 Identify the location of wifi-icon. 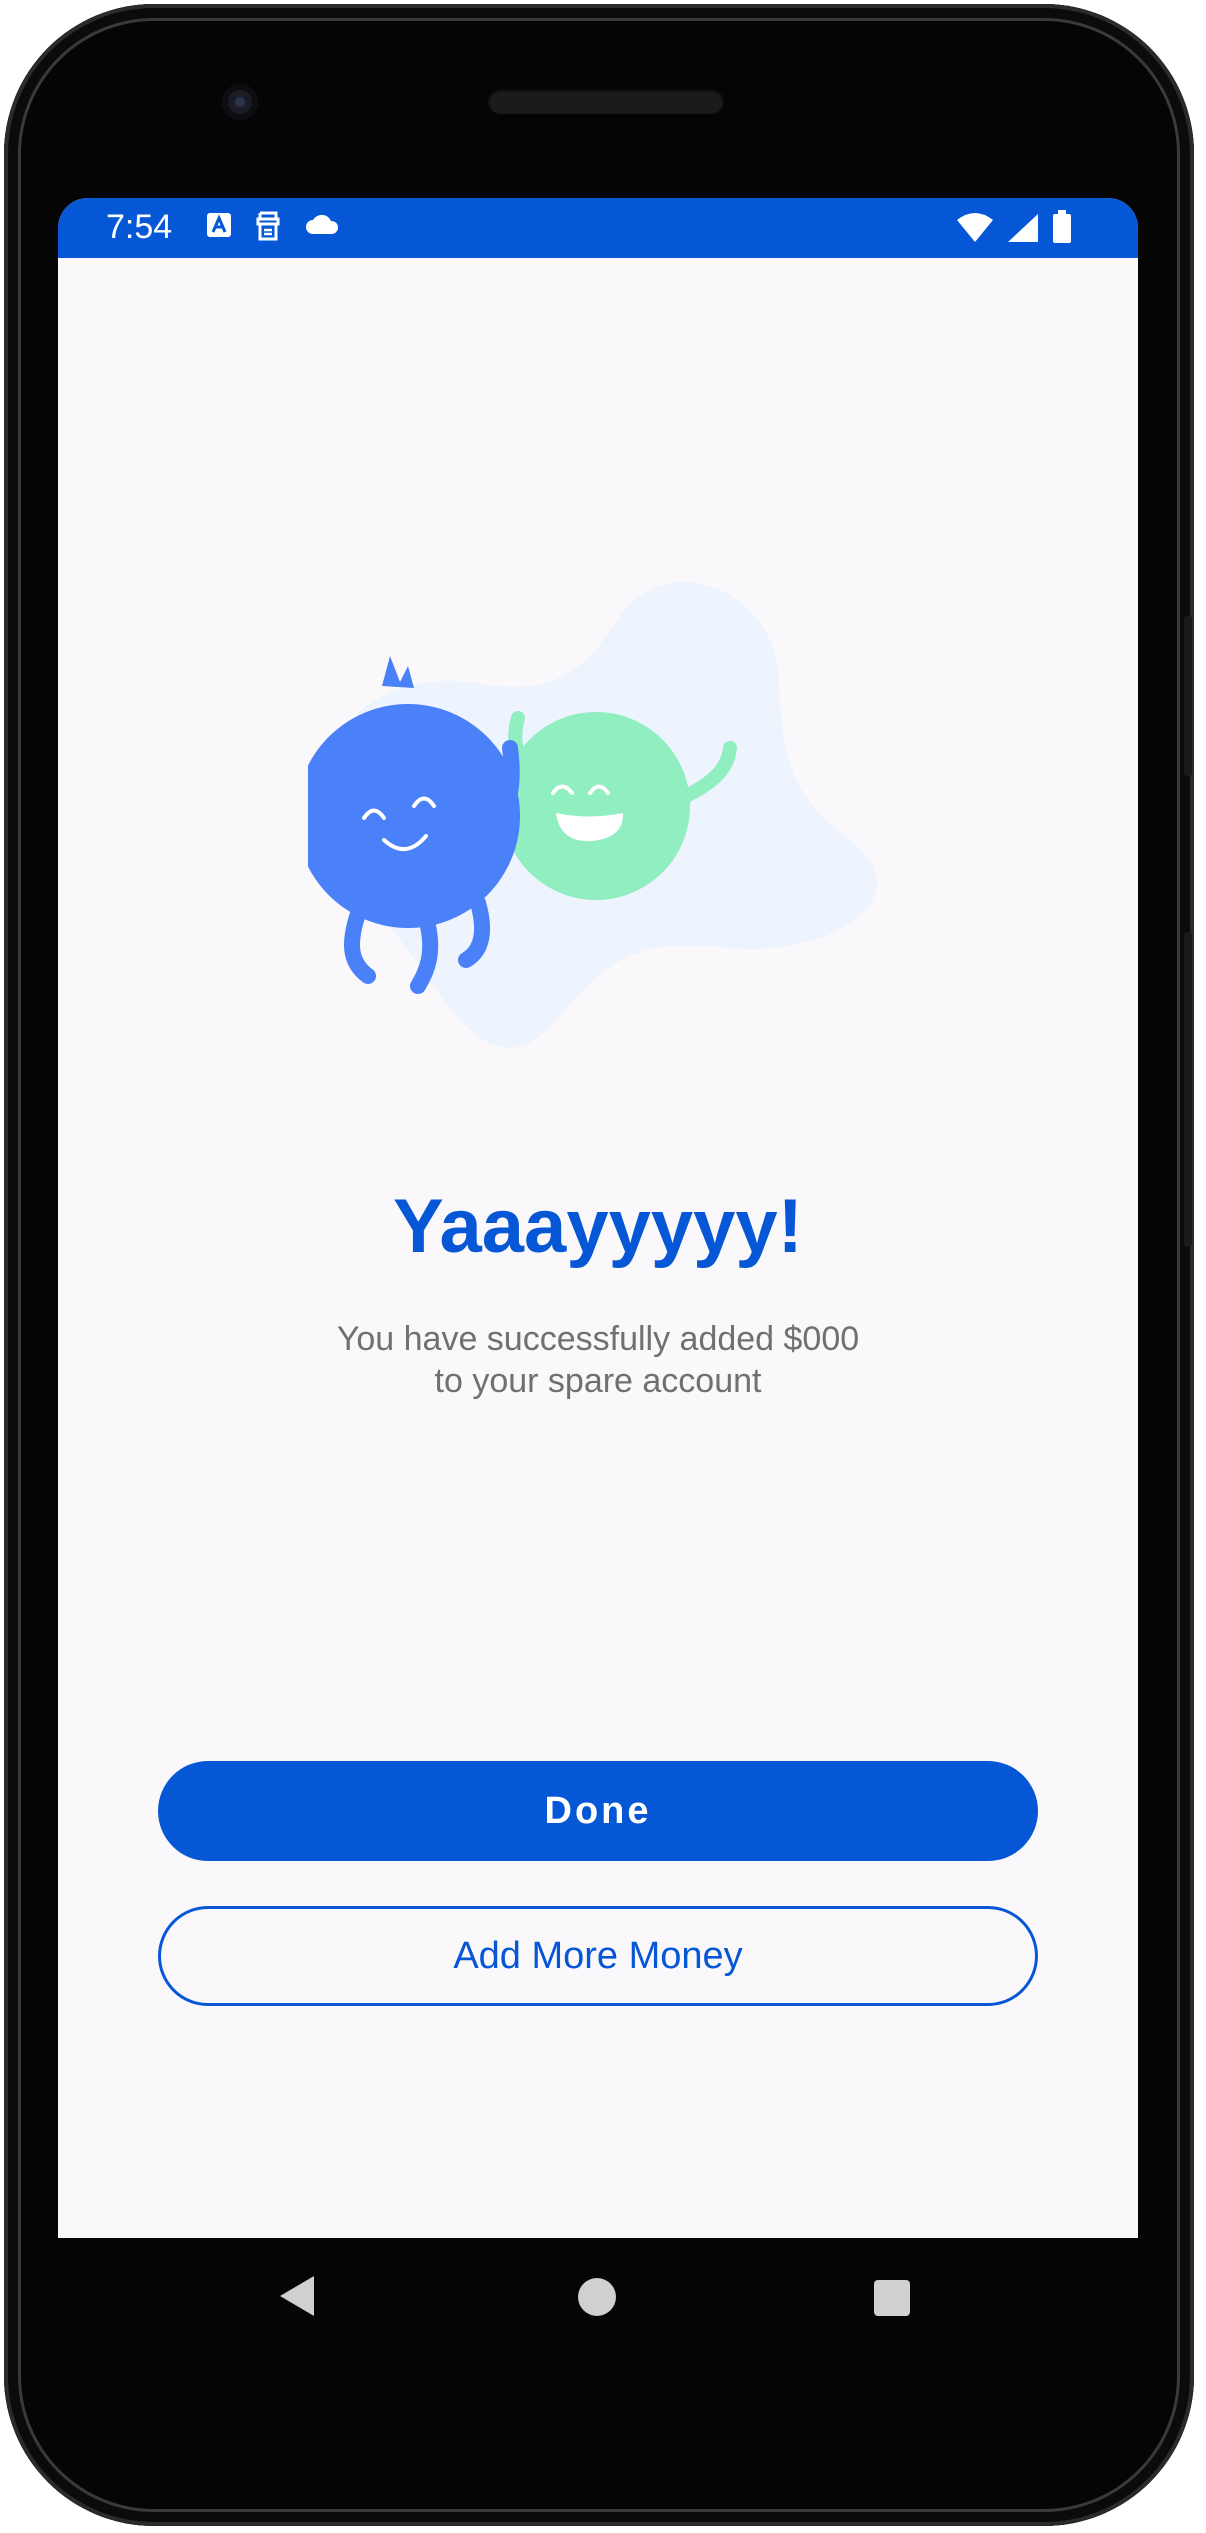
(975, 227).